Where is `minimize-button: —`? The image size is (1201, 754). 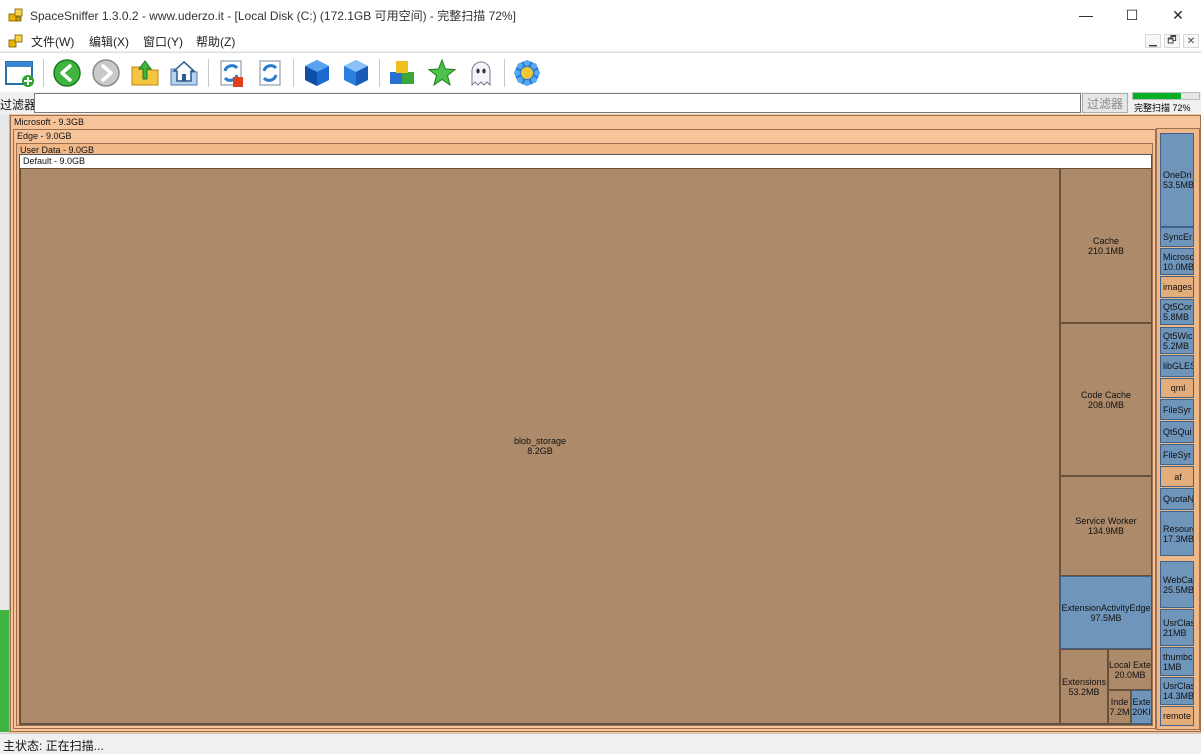
minimize-button: — is located at coordinates (1086, 15).